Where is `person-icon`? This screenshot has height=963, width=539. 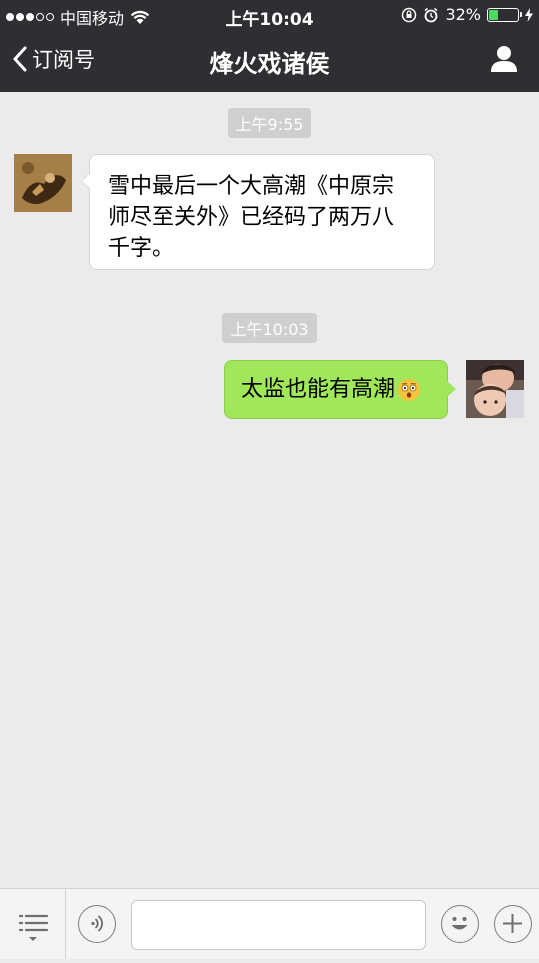
person-icon is located at coordinates (504, 59).